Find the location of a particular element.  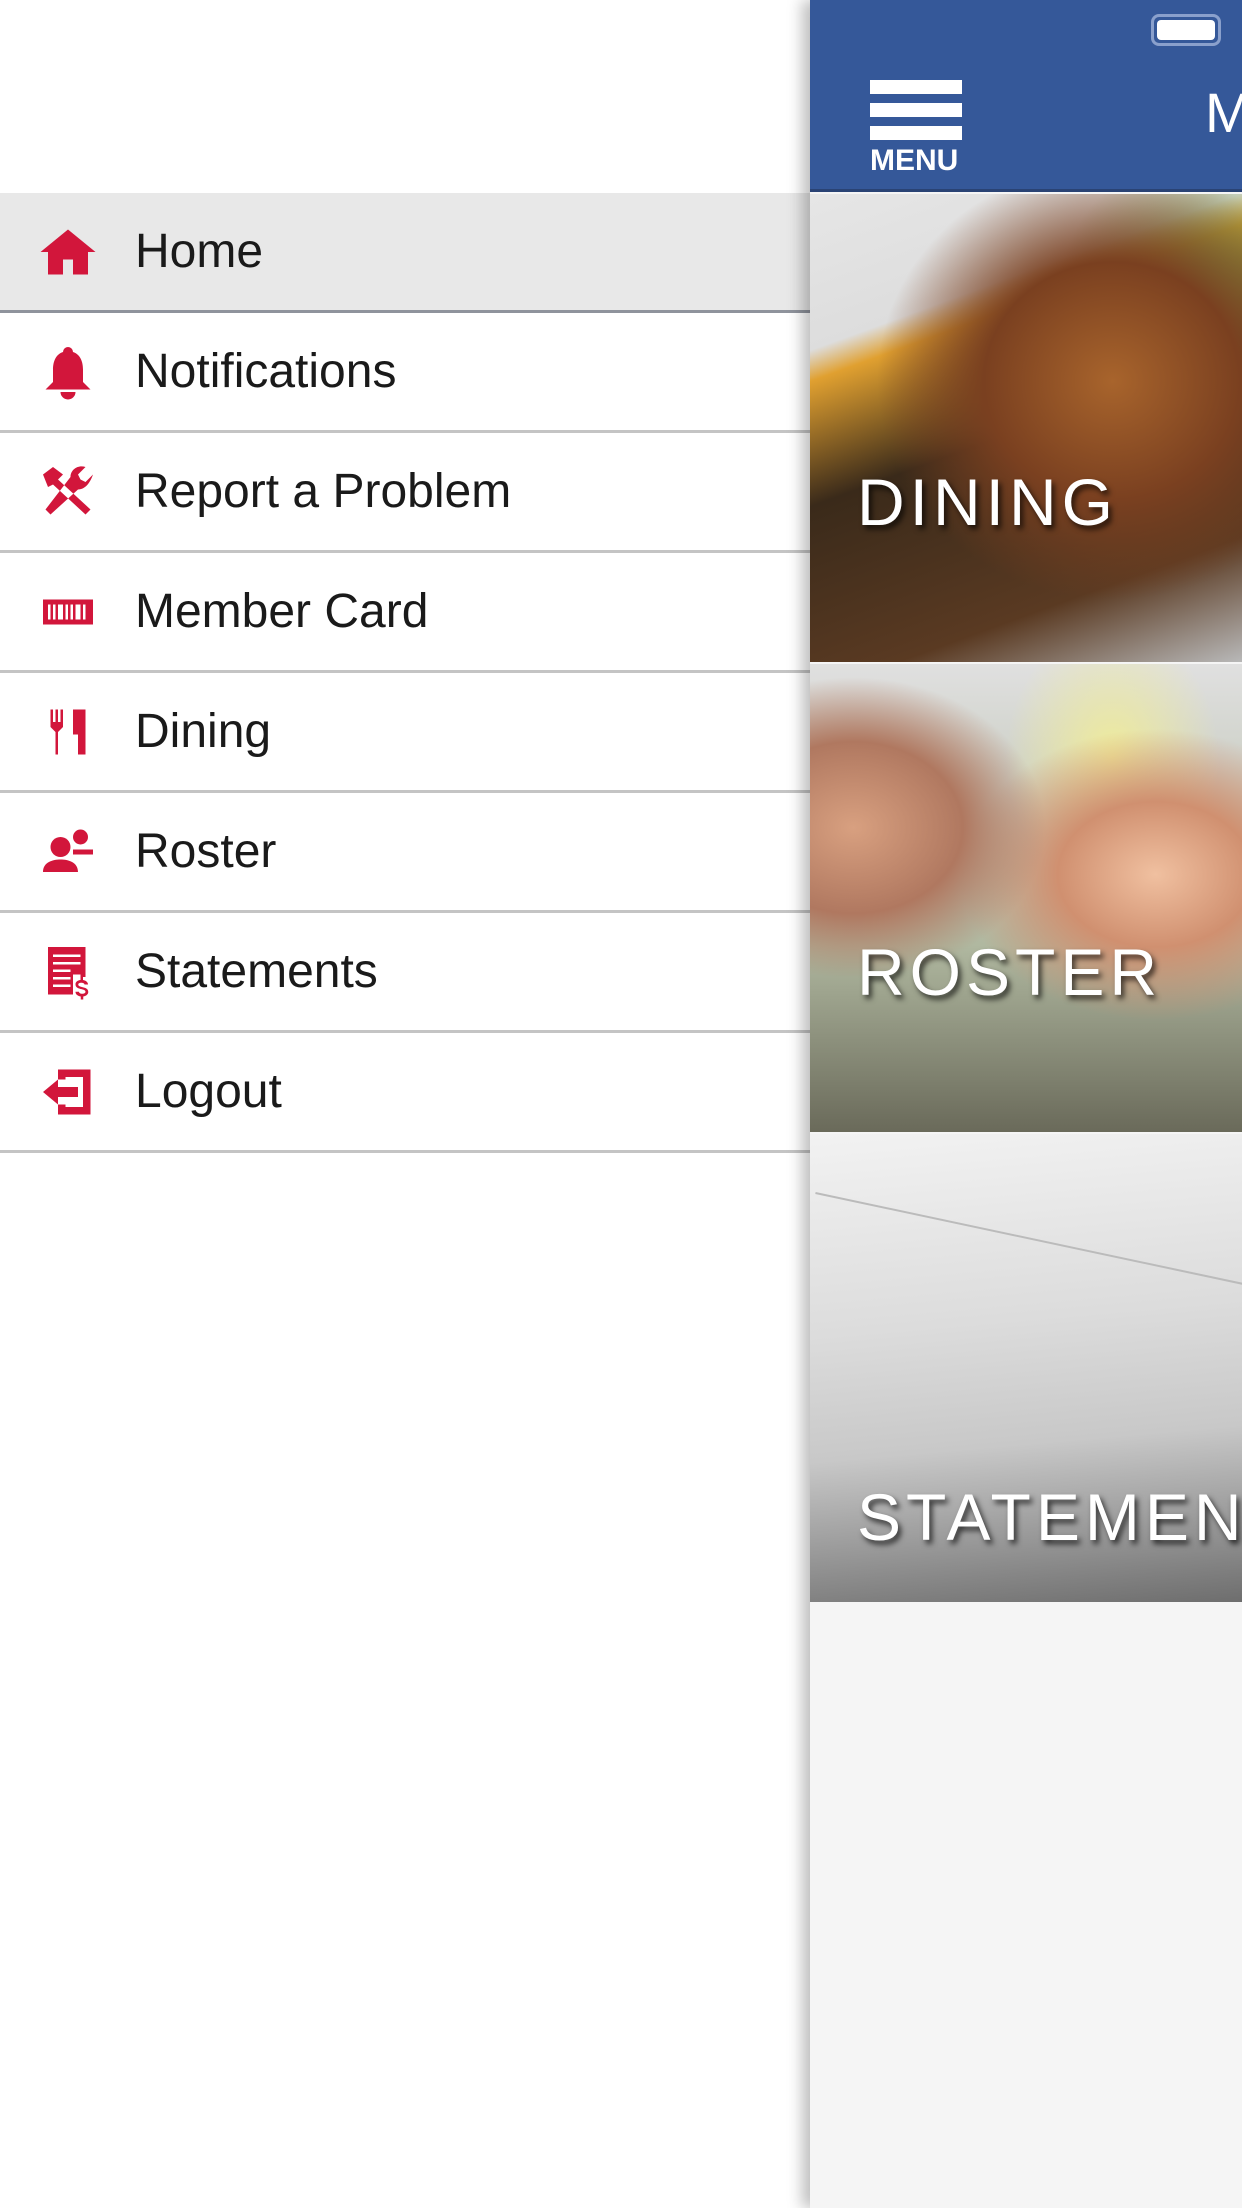

drawer-item-label: Statements is located at coordinates (256, 971).